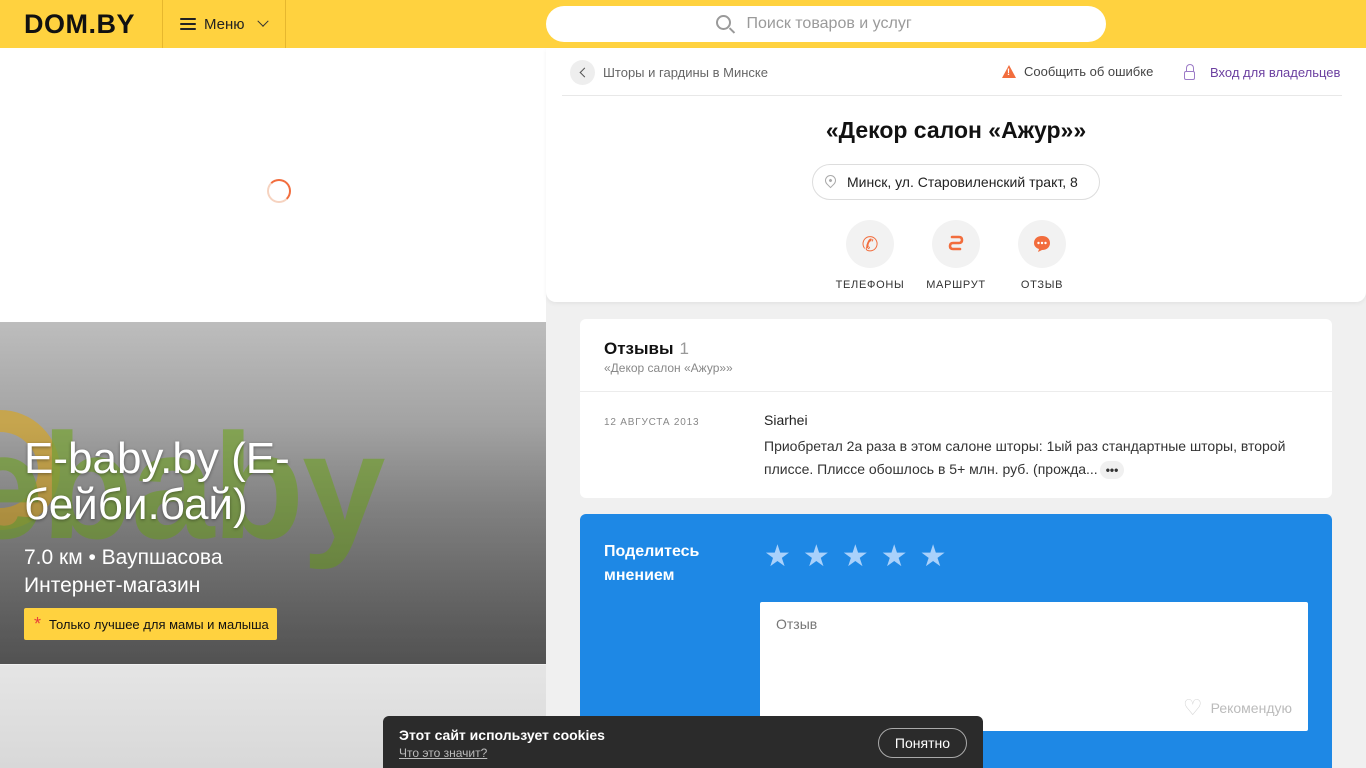  What do you see at coordinates (234, 482) in the screenshot?
I see `promo-title: E-baby.by (E-бейби.бай)` at bounding box center [234, 482].